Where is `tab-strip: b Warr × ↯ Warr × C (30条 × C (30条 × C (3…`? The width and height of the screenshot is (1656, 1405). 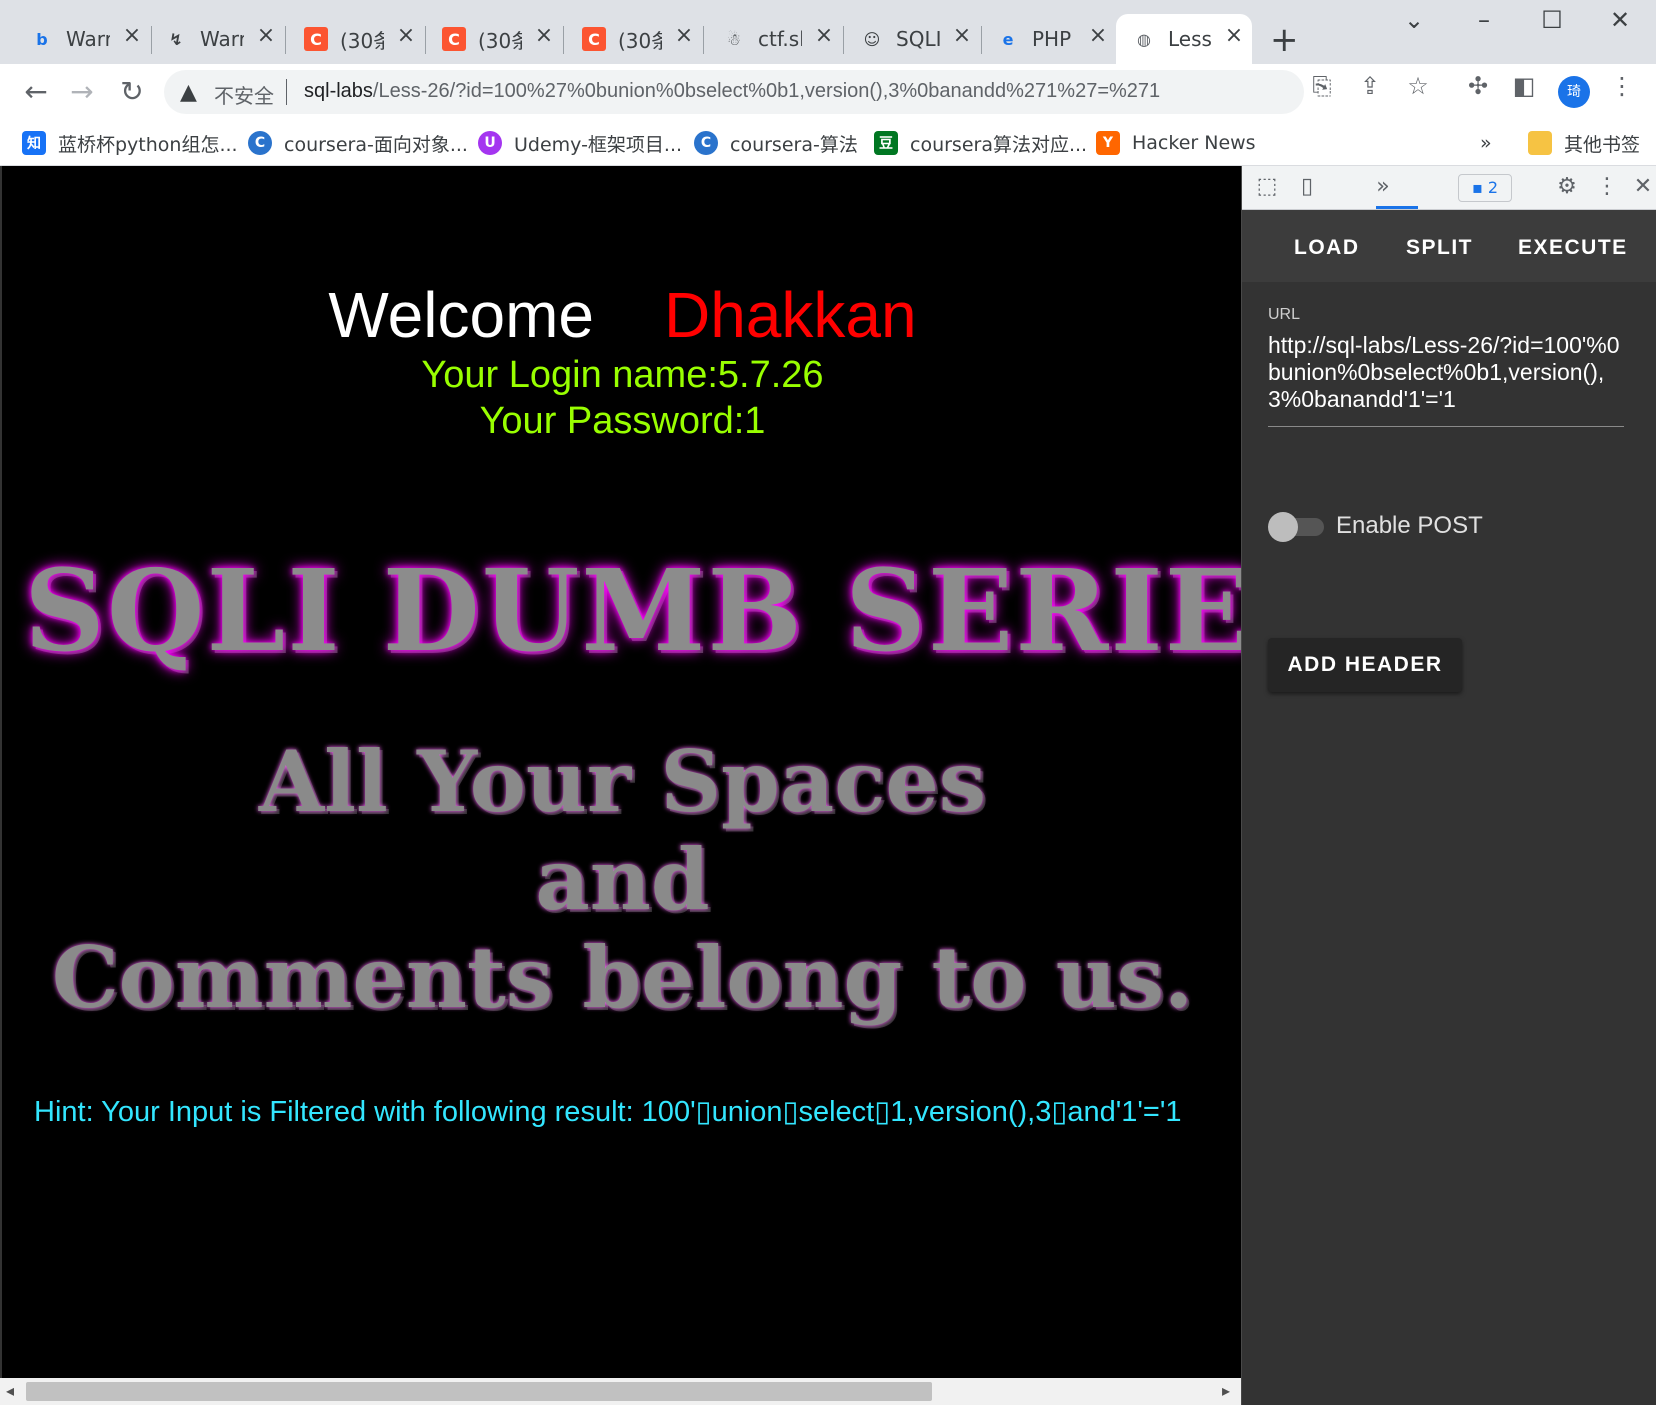
tab-strip: b Warr × ↯ Warr × C (30条 × C (30条 × C (3… is located at coordinates (828, 32).